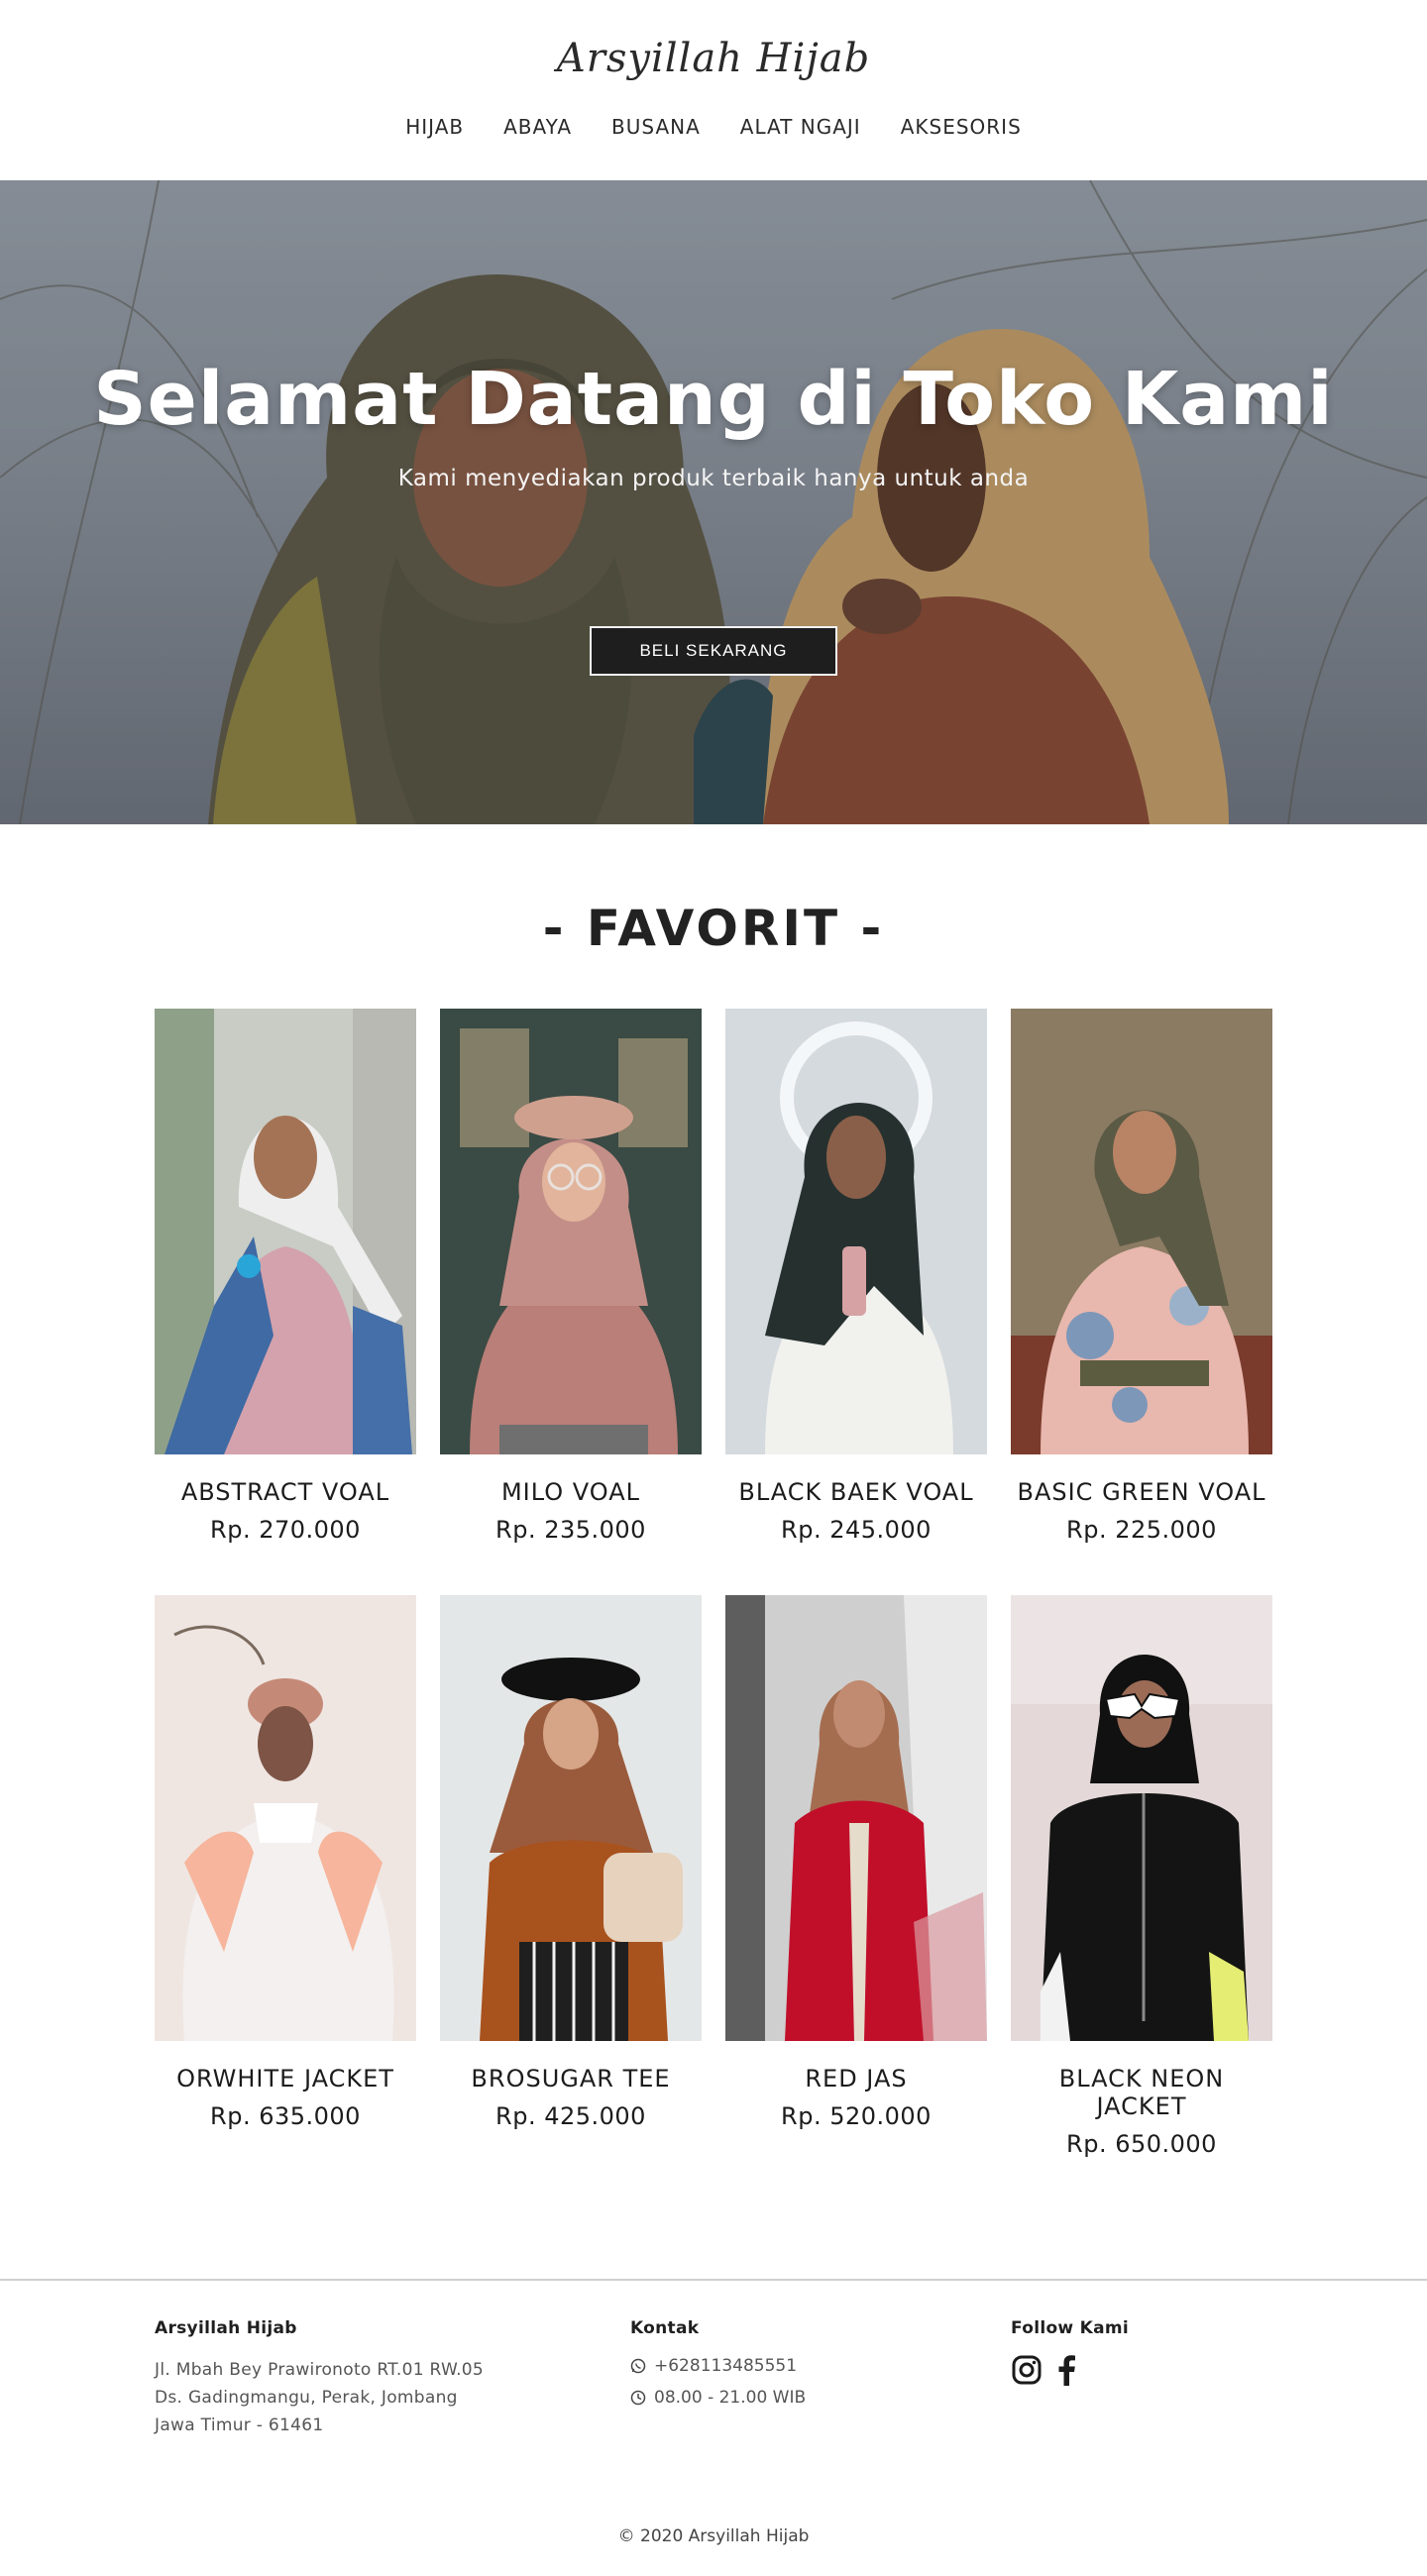 The image size is (1427, 2576). I want to click on product-name: BLACK BAEK VOAL, so click(856, 1492).